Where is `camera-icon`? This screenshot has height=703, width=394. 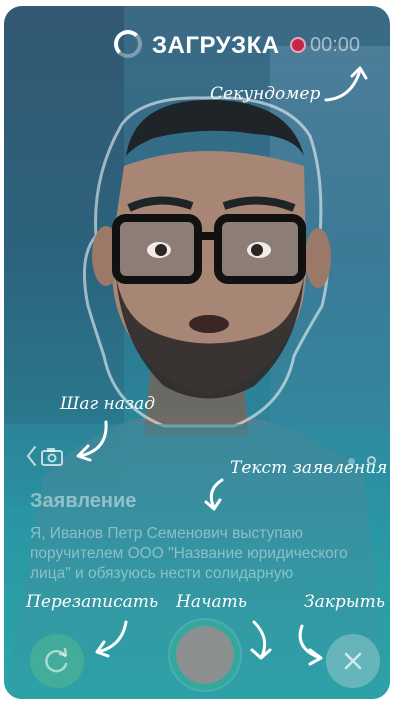 camera-icon is located at coordinates (52, 457).